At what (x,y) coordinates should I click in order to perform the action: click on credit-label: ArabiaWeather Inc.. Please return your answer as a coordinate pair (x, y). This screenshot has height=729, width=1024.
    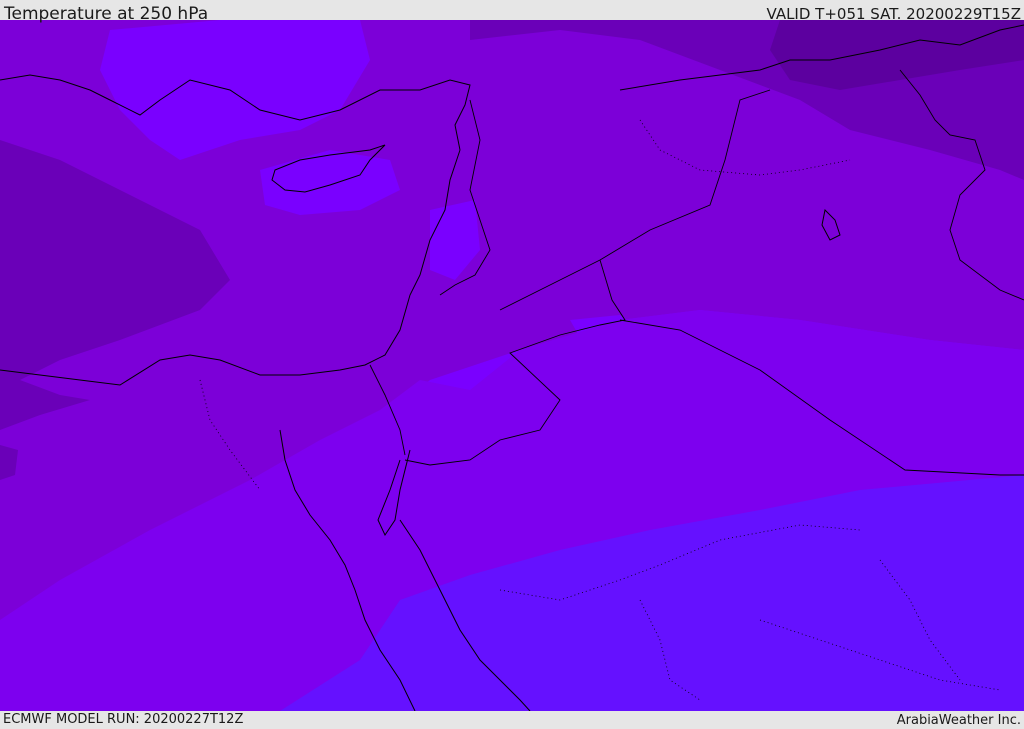
    Looking at the image, I should click on (958, 720).